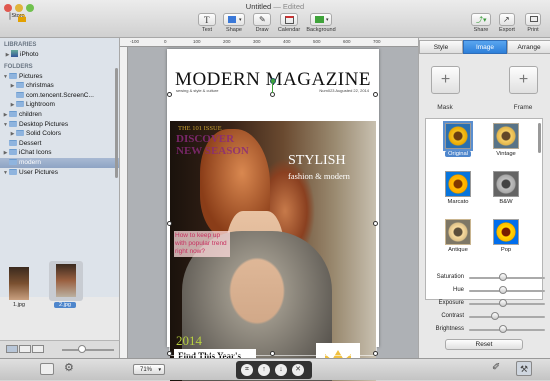  Describe the element at coordinates (264, 370) in the screenshot. I see `arrow-up-icon: ↑` at that location.